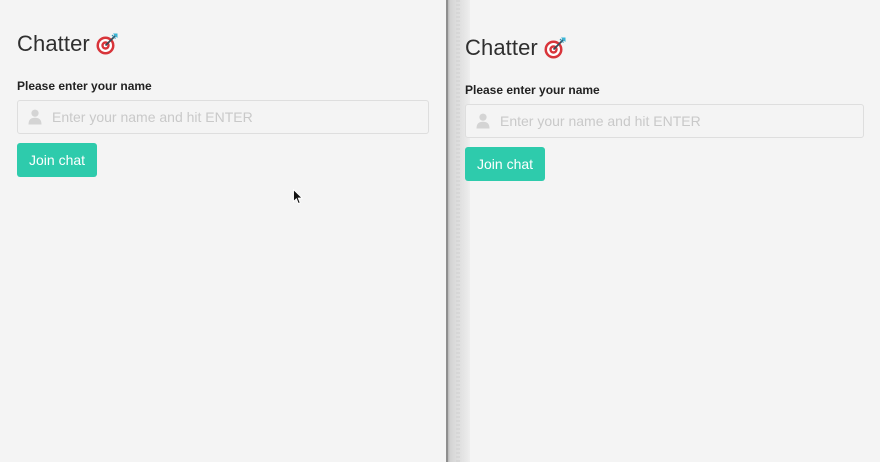 This screenshot has height=462, width=880. I want to click on mouse-cursor-icon, so click(298, 197).